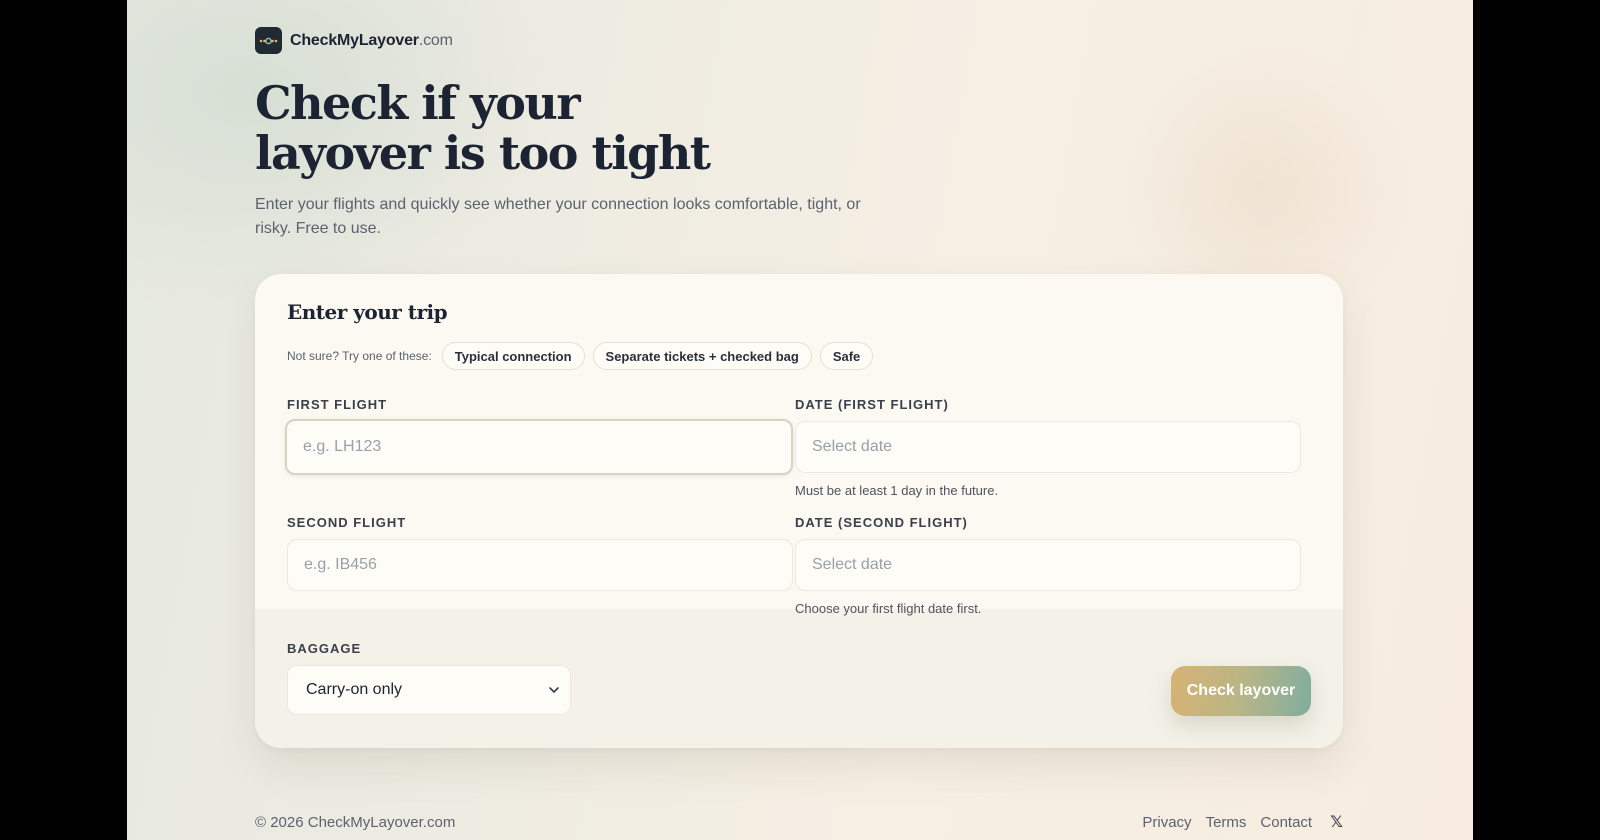 The height and width of the screenshot is (840, 1600). What do you see at coordinates (881, 522) in the screenshot?
I see `second-date-label: DATE (SECOND FLIGHT)` at bounding box center [881, 522].